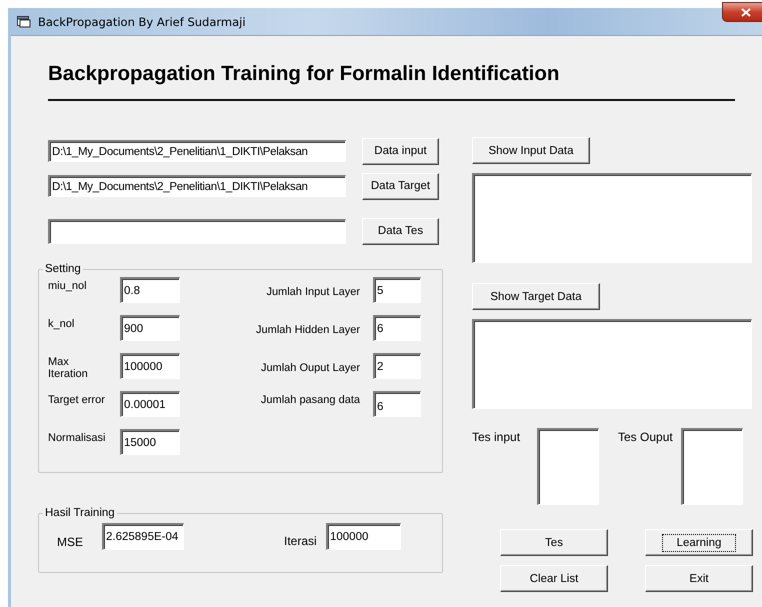 Image resolution: width=762 pixels, height=607 pixels. Describe the element at coordinates (554, 542) in the screenshot. I see `action-button: Tes` at that location.